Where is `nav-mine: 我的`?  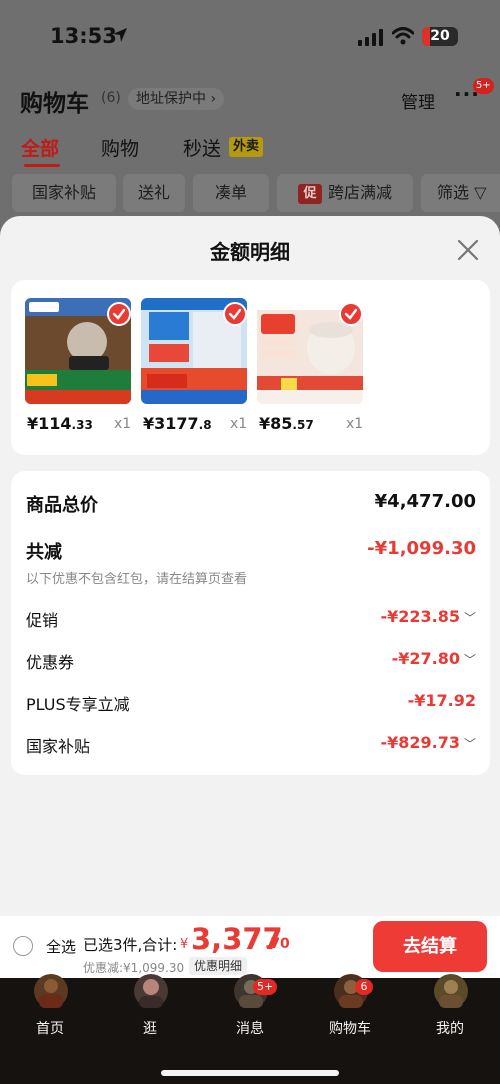
nav-mine: 我的 is located at coordinates (450, 1008).